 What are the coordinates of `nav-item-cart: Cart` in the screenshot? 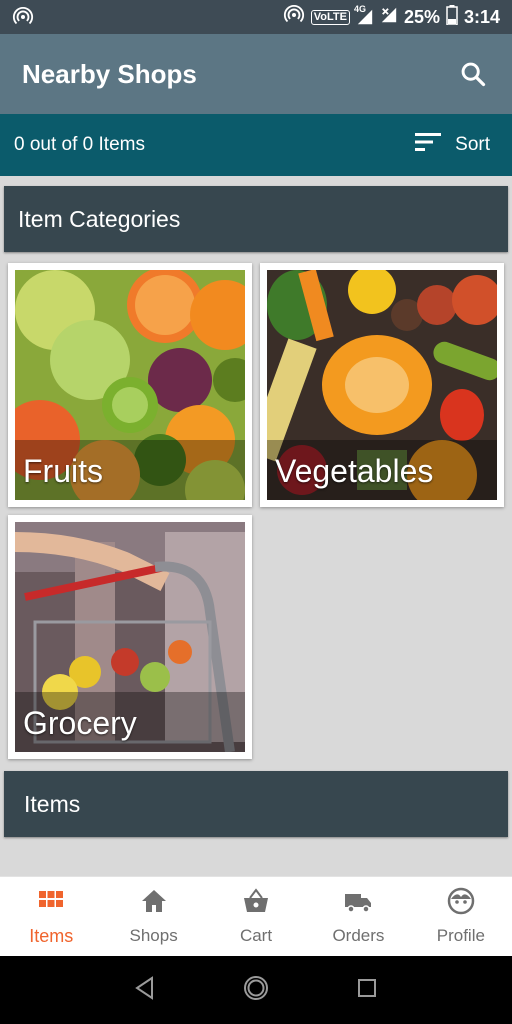 It's located at (256, 916).